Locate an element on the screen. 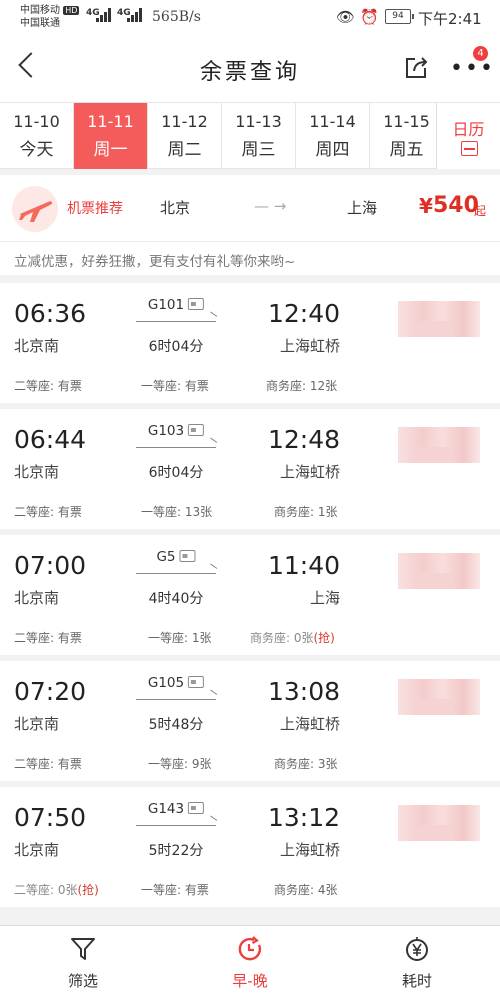 This screenshot has width=500, height=1000. flight-promo-tag: 机票推荐 is located at coordinates (95, 209).